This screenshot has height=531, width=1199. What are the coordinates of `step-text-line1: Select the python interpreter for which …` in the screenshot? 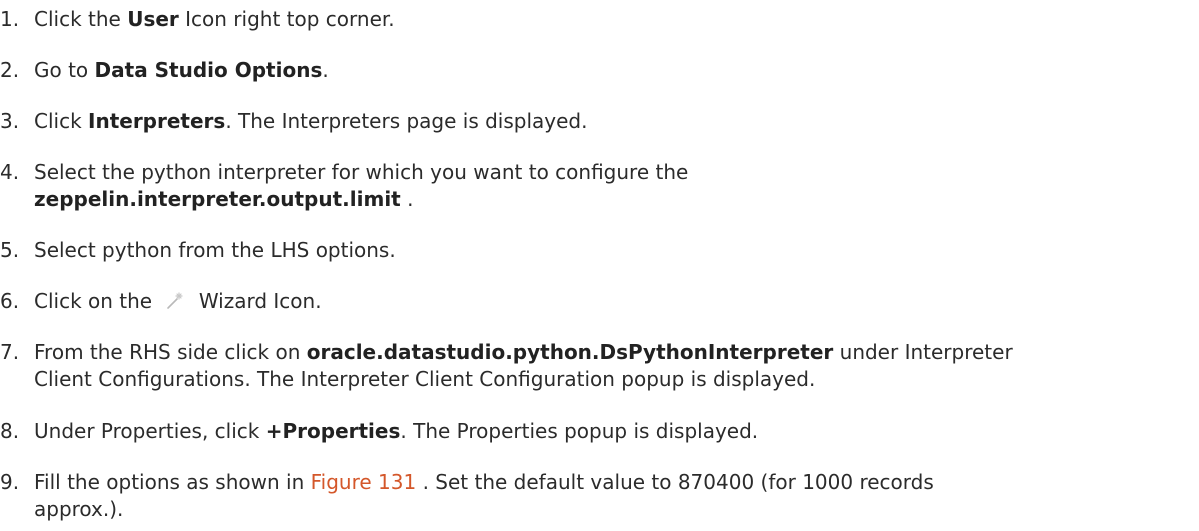 It's located at (361, 172).